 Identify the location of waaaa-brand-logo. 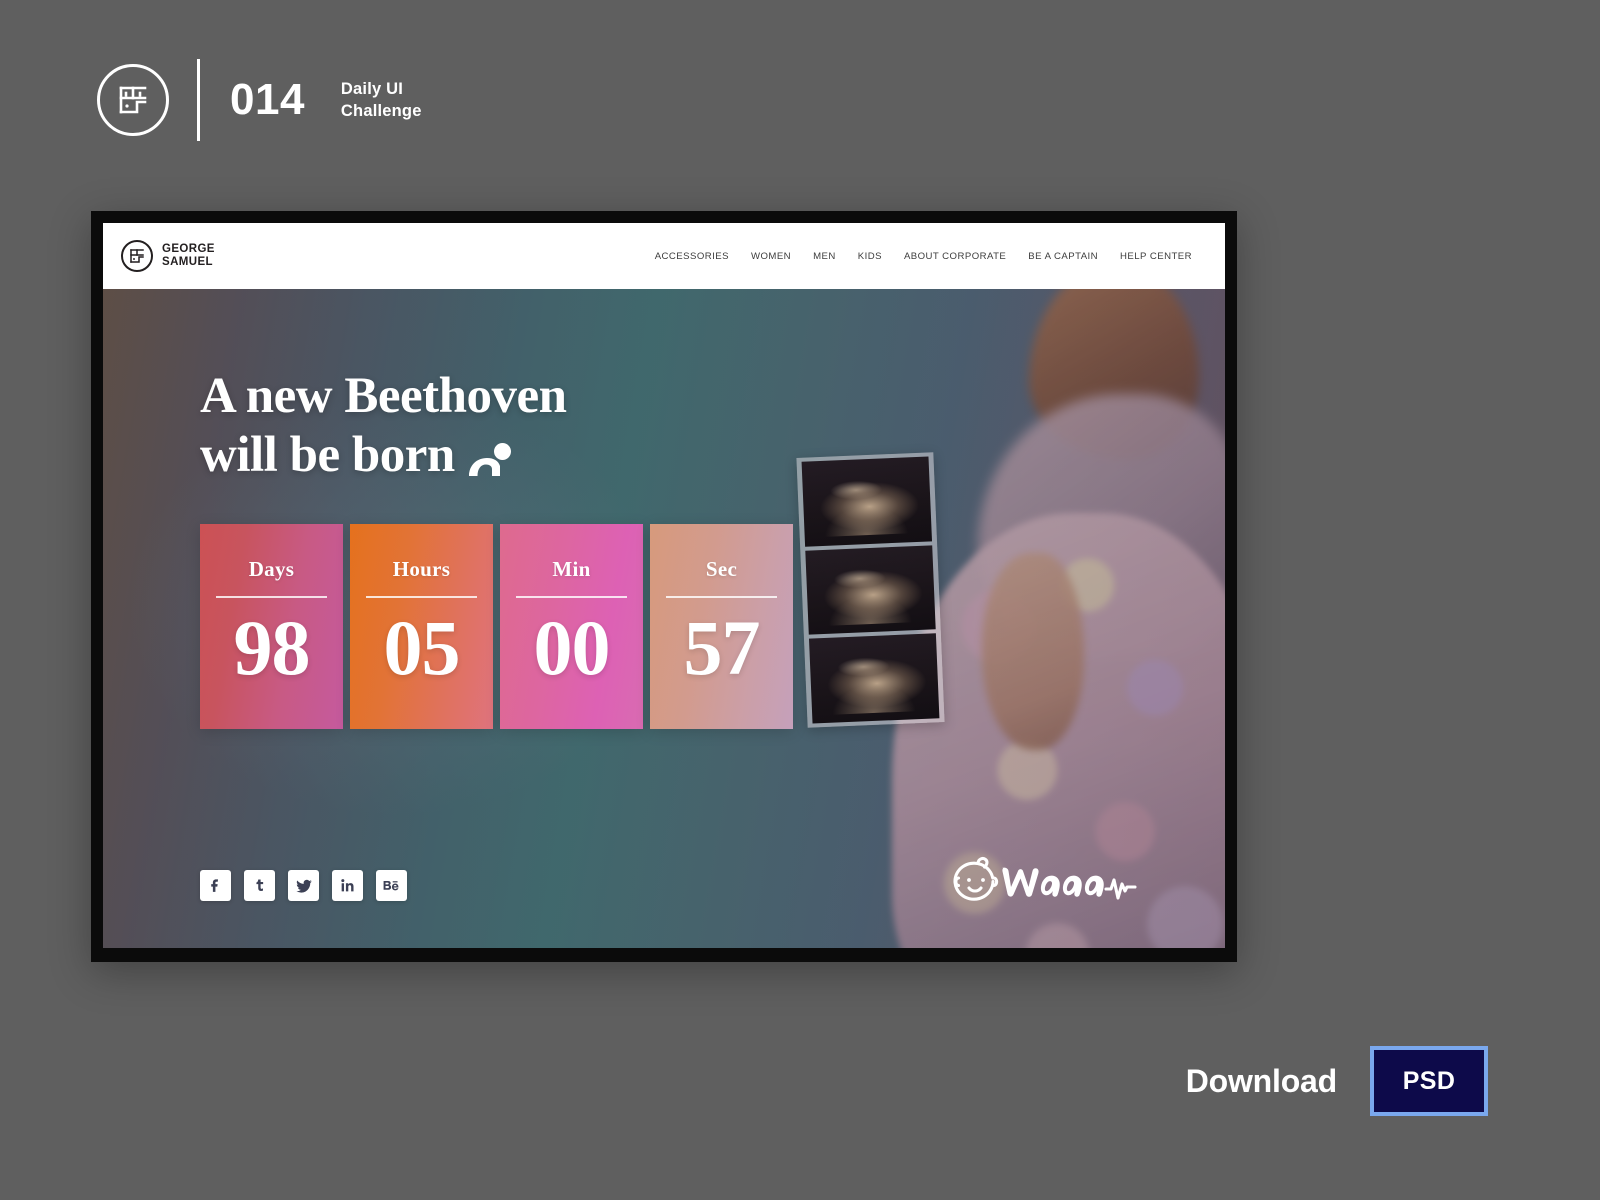
(1046, 880).